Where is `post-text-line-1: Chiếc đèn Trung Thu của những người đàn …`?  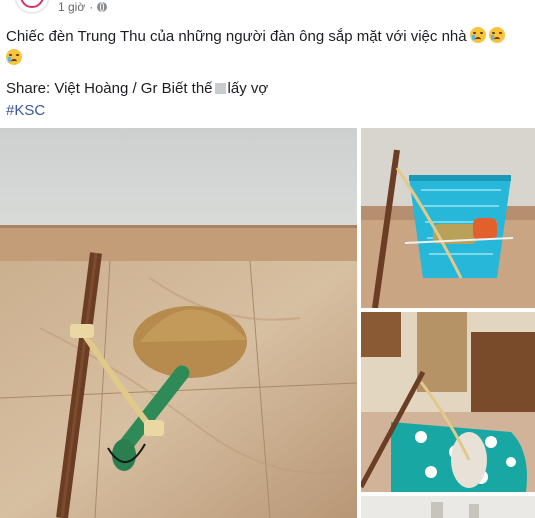
post-text-line-1: Chiếc đèn Trung Thu của những người đàn … is located at coordinates (266, 37).